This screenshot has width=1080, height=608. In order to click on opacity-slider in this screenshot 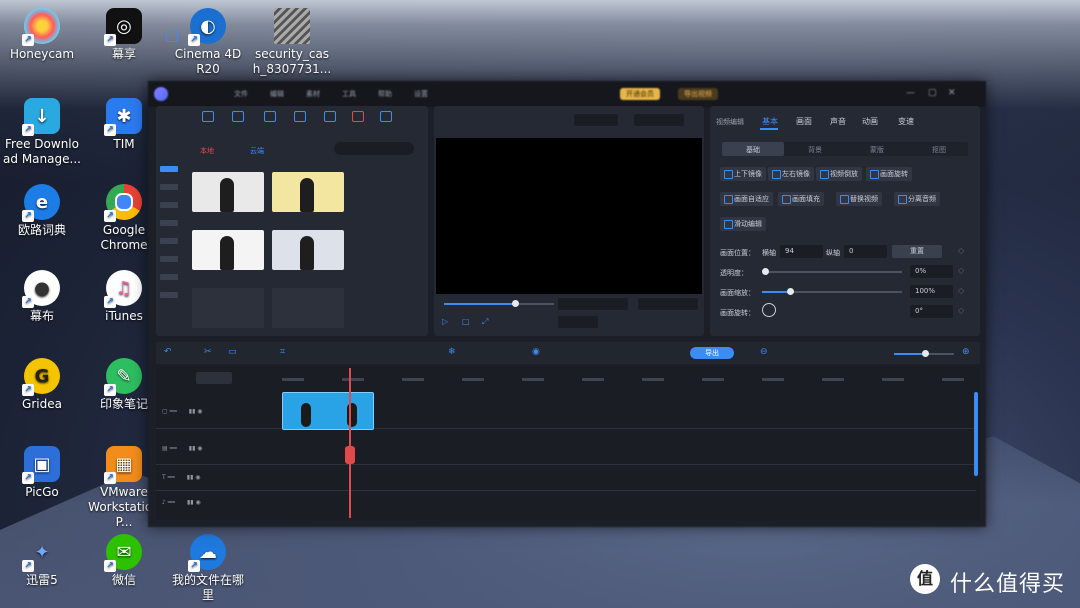, I will do `click(832, 271)`.